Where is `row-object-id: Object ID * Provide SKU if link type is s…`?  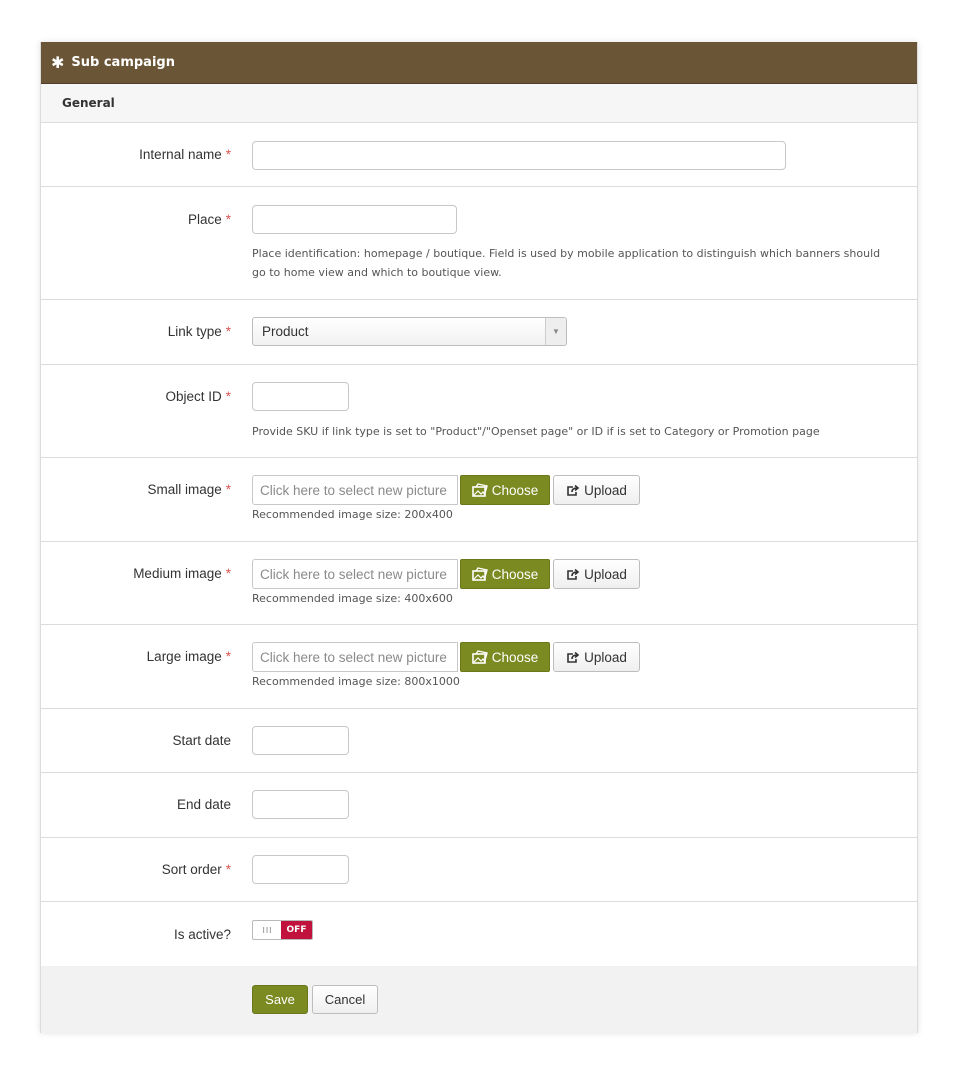 row-object-id: Object ID * Provide SKU if link type is s… is located at coordinates (479, 411).